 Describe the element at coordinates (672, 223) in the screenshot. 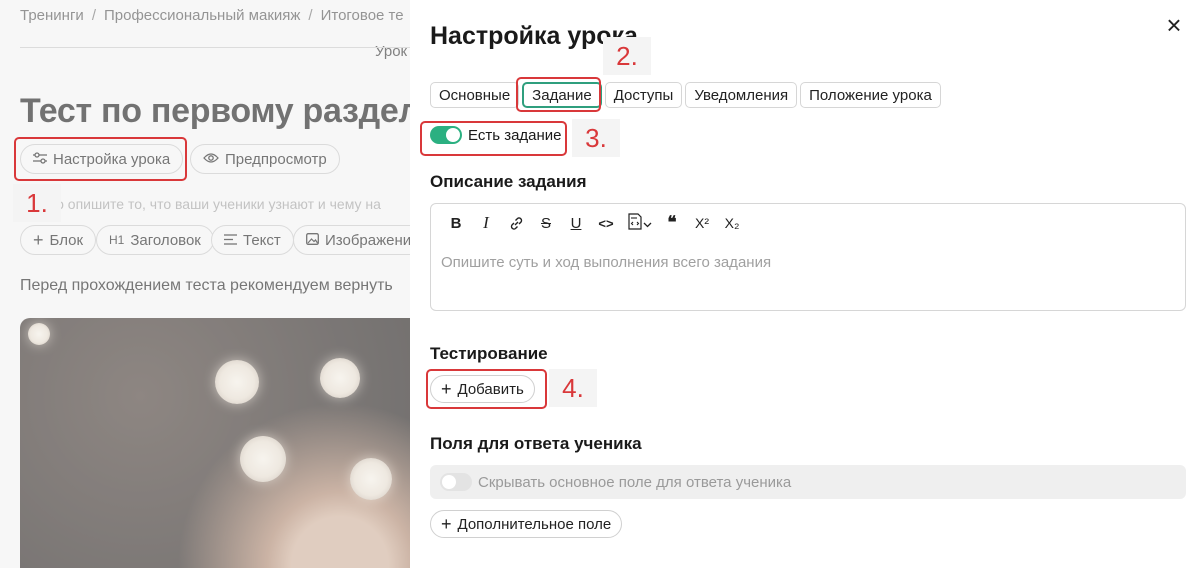

I see `quote-icon: ❝` at that location.